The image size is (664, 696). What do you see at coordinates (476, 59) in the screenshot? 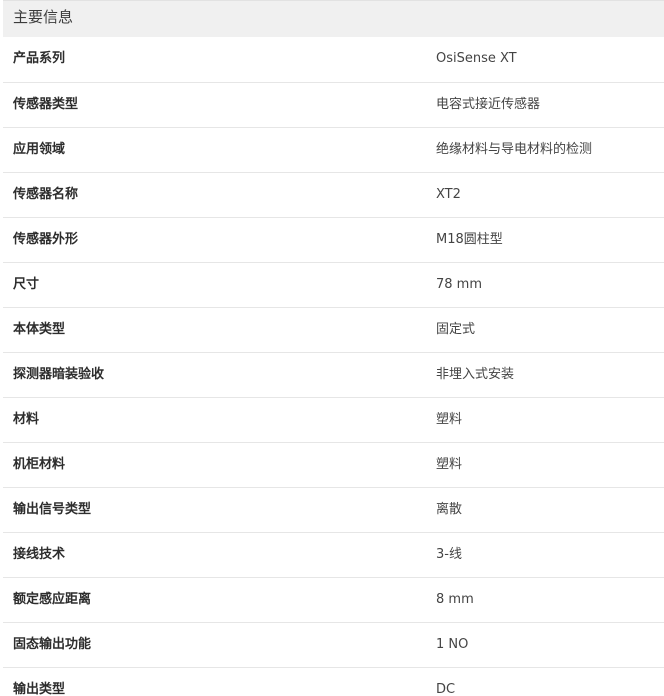
I see `spec-value: OsiSense XT` at bounding box center [476, 59].